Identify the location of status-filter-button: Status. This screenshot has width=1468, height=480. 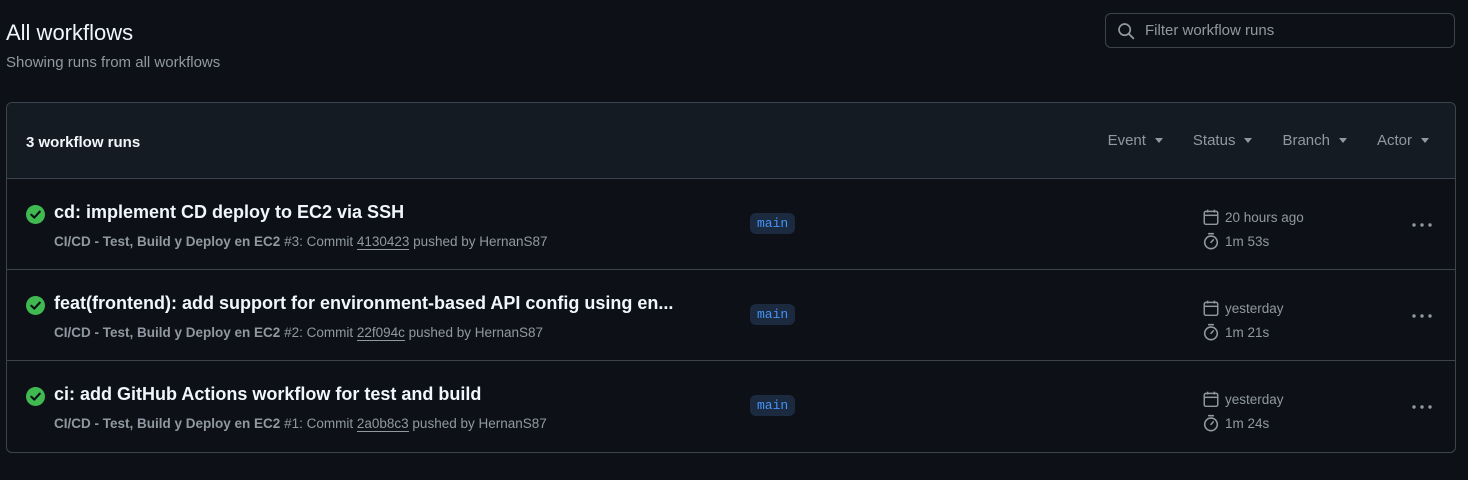
(1223, 140).